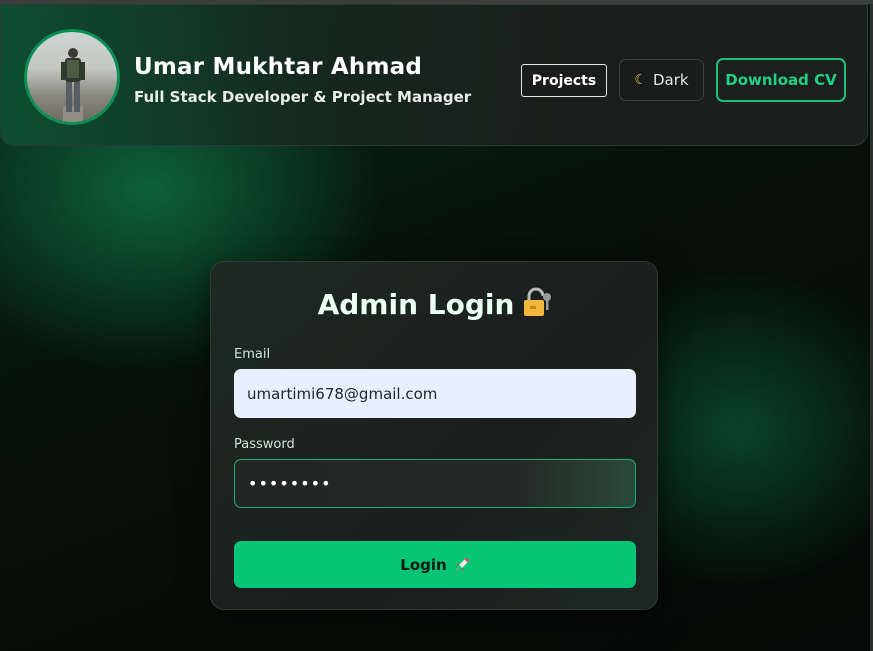 The width and height of the screenshot is (873, 651). What do you see at coordinates (538, 301) in the screenshot?
I see `lock-icon` at bounding box center [538, 301].